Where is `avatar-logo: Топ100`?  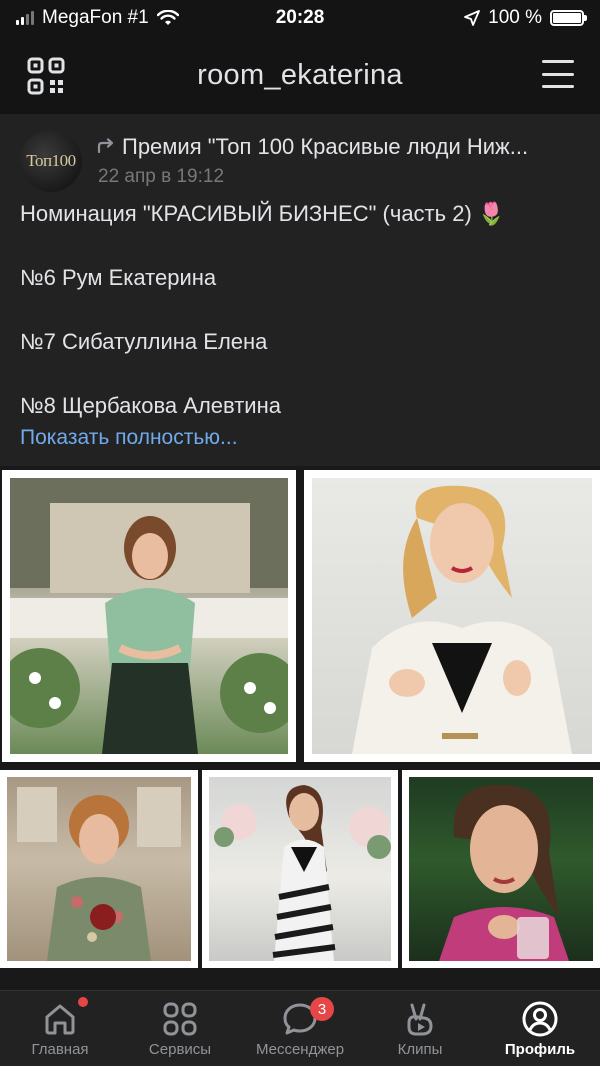 avatar-logo: Топ100 is located at coordinates (51, 160).